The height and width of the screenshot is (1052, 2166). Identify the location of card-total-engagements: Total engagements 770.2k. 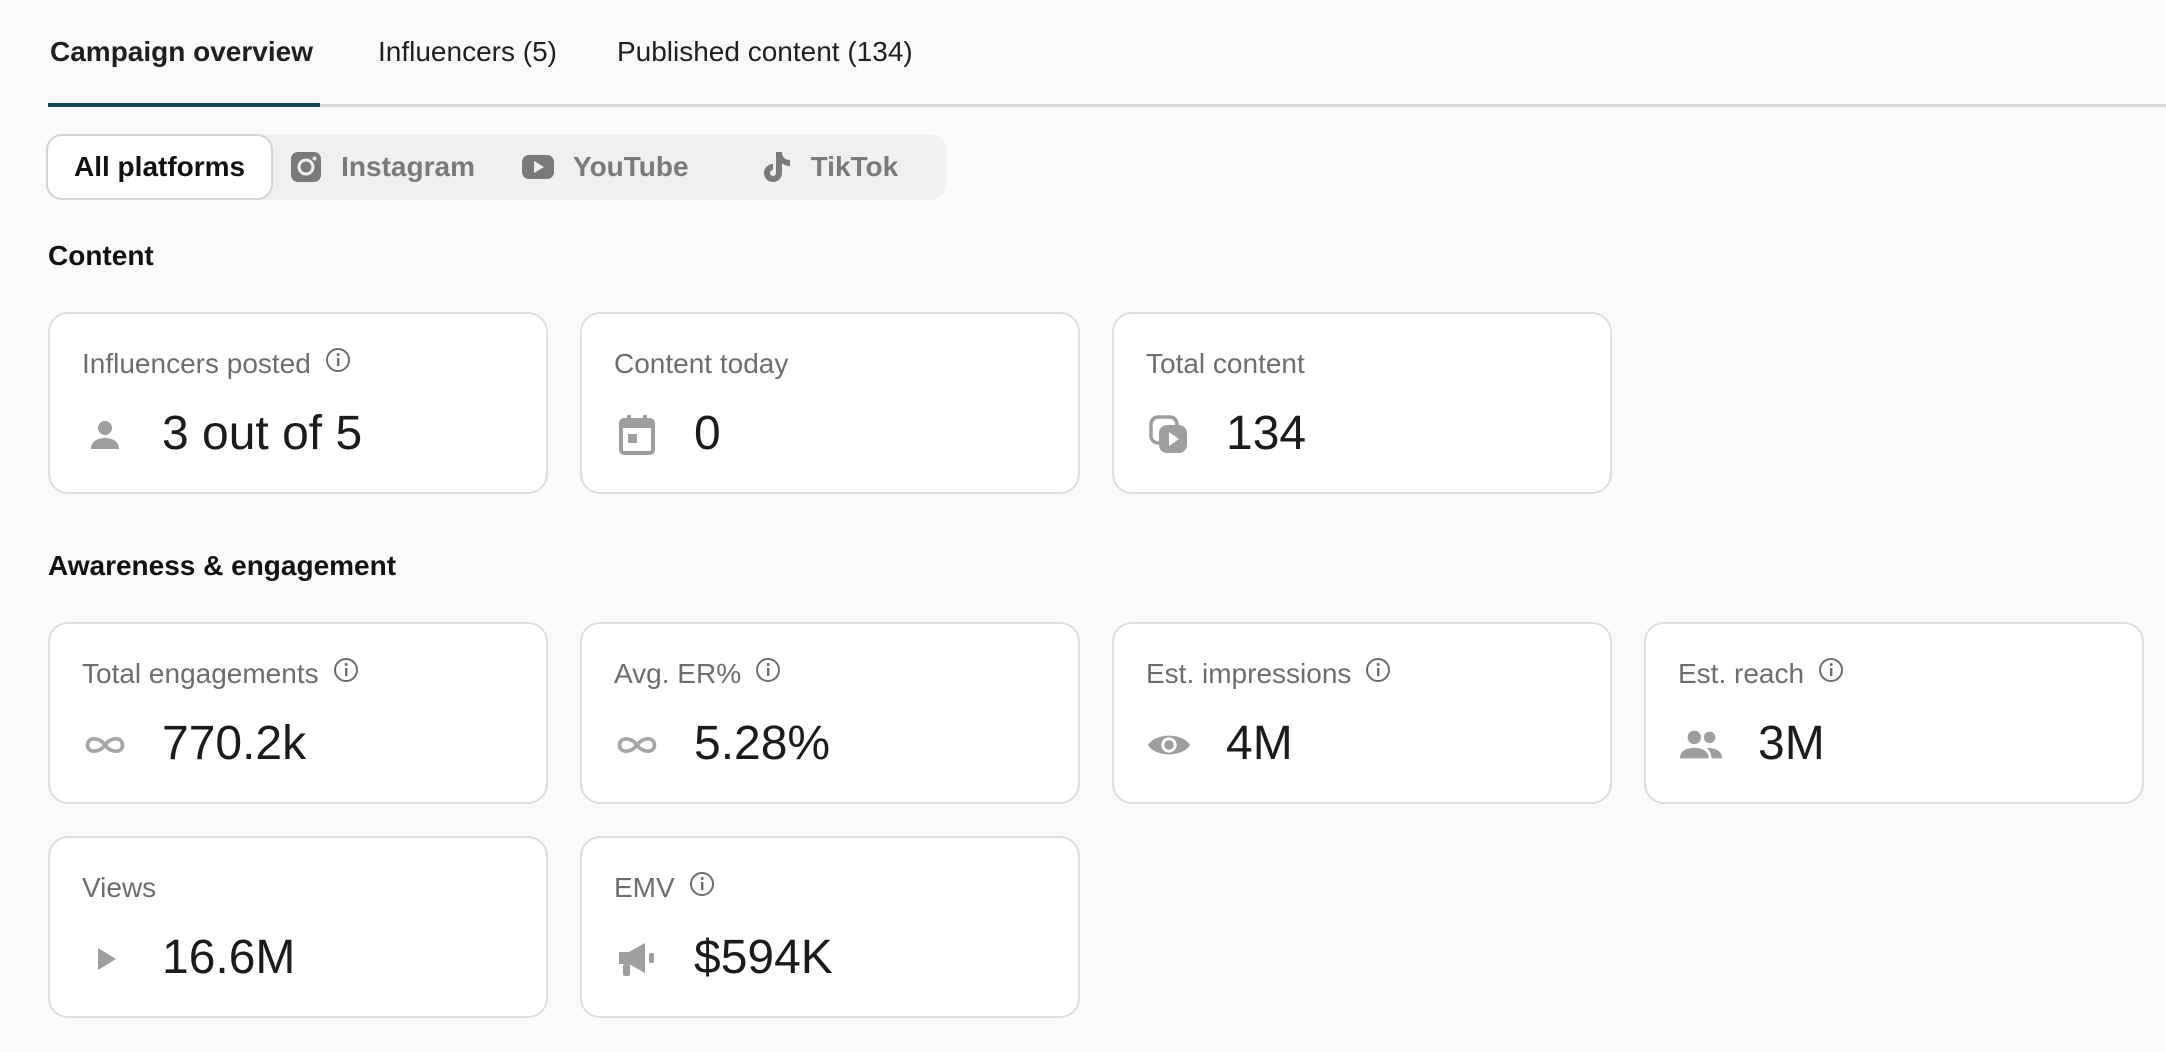
(298, 713).